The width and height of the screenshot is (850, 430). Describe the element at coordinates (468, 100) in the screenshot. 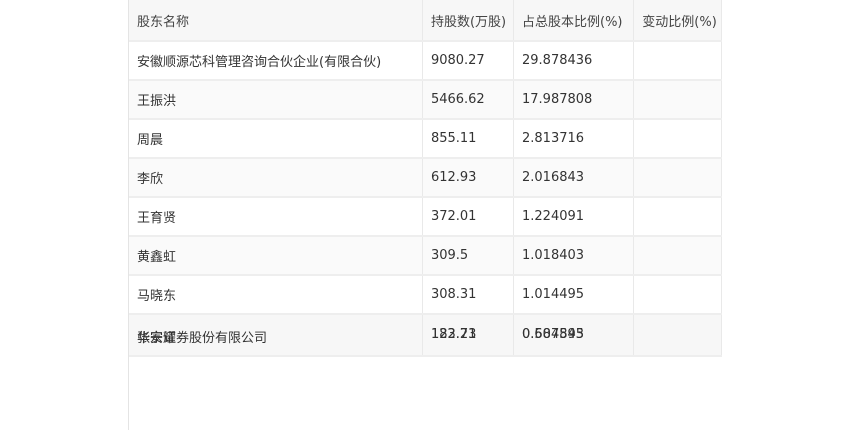

I see `shares-cell: 5466.62` at that location.